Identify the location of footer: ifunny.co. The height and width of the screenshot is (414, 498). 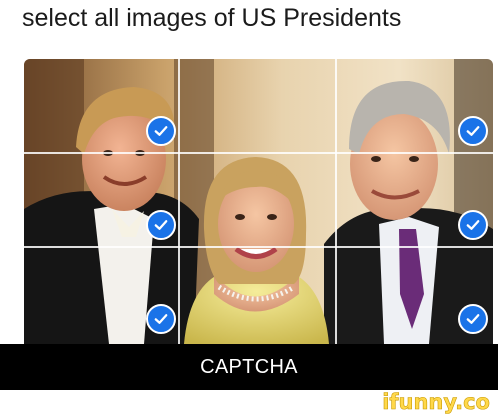
(249, 402).